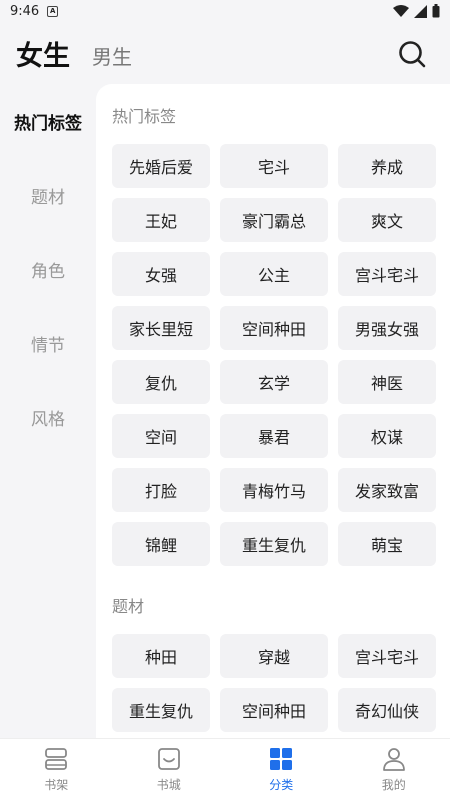  What do you see at coordinates (225, 11) in the screenshot?
I see `status-bar: 9:46 A` at bounding box center [225, 11].